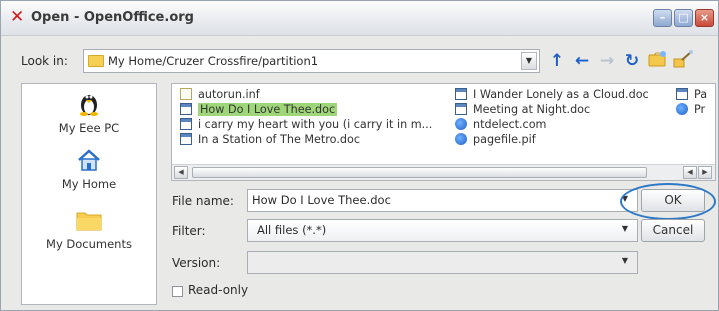 This screenshot has height=311, width=719. What do you see at coordinates (683, 61) in the screenshot?
I see `view-options-icon` at bounding box center [683, 61].